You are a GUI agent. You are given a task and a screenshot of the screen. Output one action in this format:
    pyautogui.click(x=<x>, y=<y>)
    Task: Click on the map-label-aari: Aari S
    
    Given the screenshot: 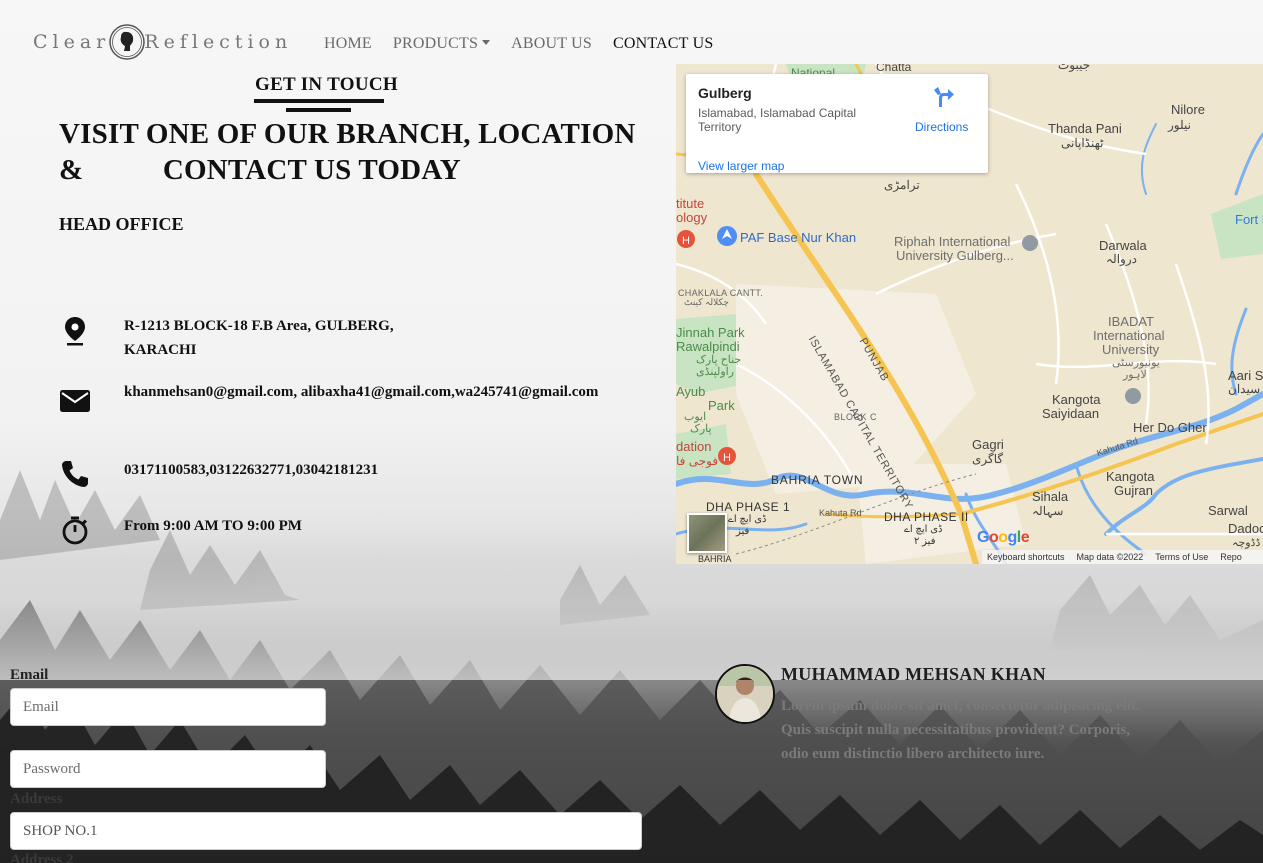 What is the action you would take?
    pyautogui.click(x=1245, y=375)
    